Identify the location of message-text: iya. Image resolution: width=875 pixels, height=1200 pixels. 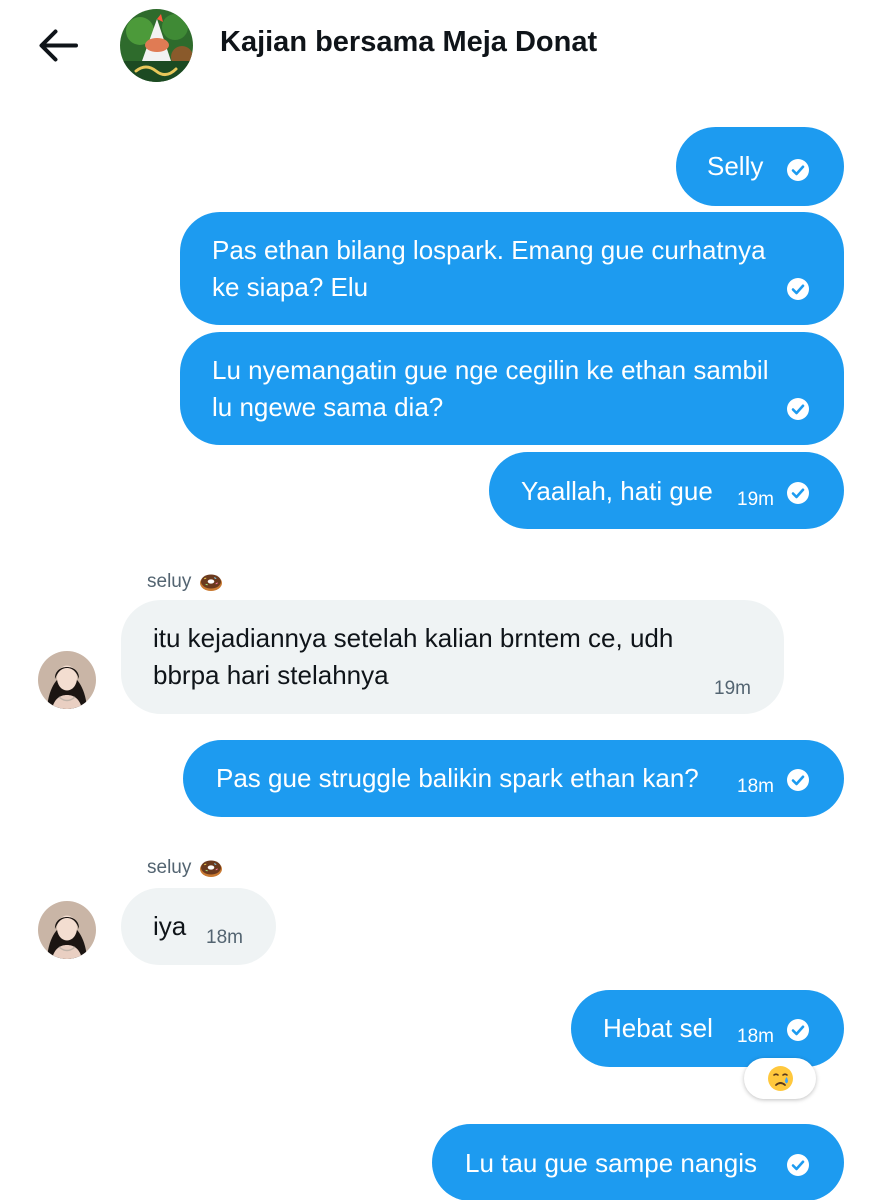
(170, 926).